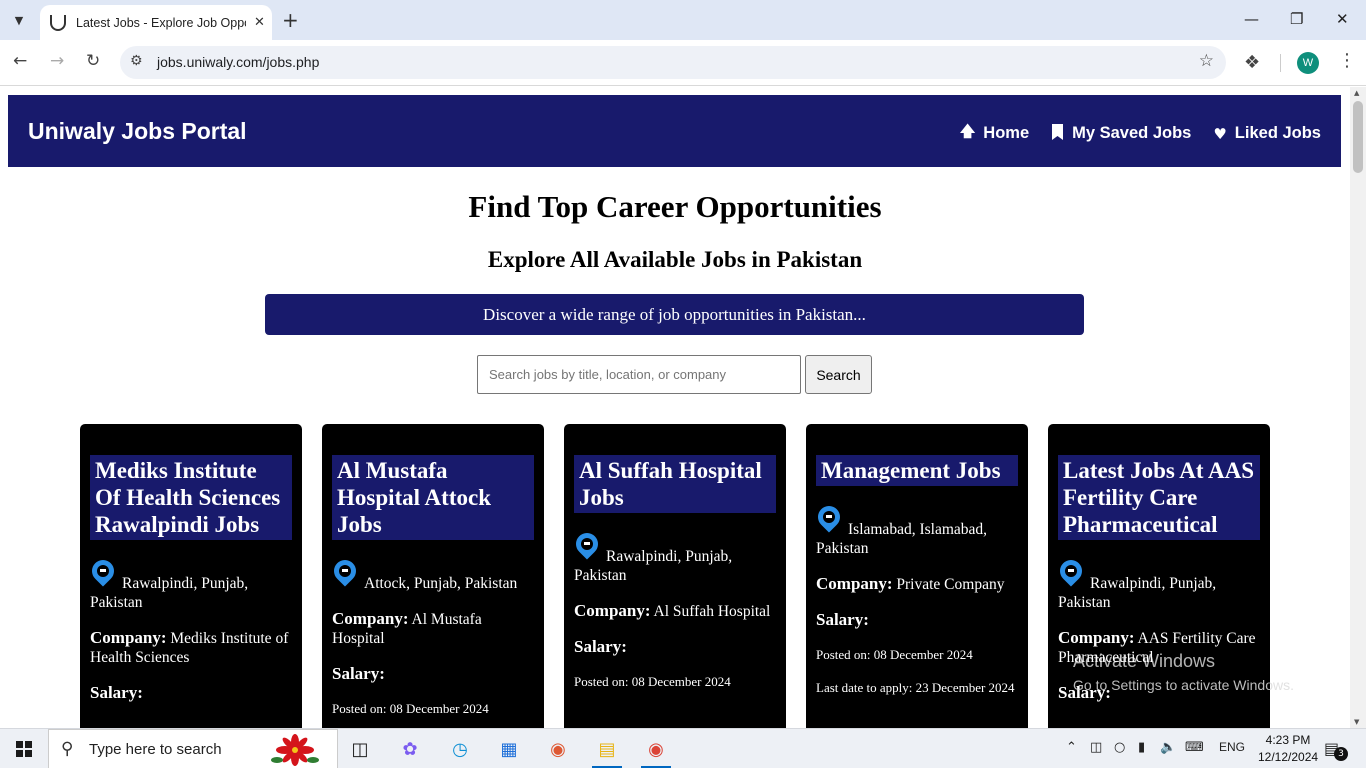 The width and height of the screenshot is (1366, 768). What do you see at coordinates (917, 470) in the screenshot?
I see `job-title: Management Jobs` at bounding box center [917, 470].